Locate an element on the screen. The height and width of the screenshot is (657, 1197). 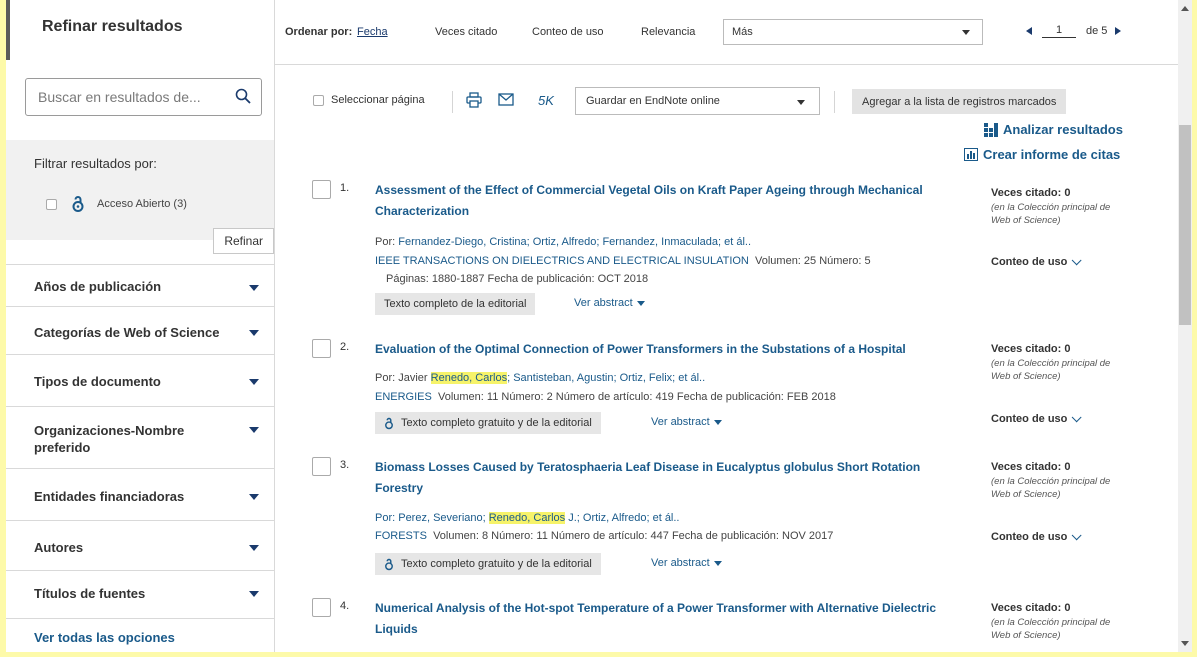
sort-date: Fecha is located at coordinates (372, 32).